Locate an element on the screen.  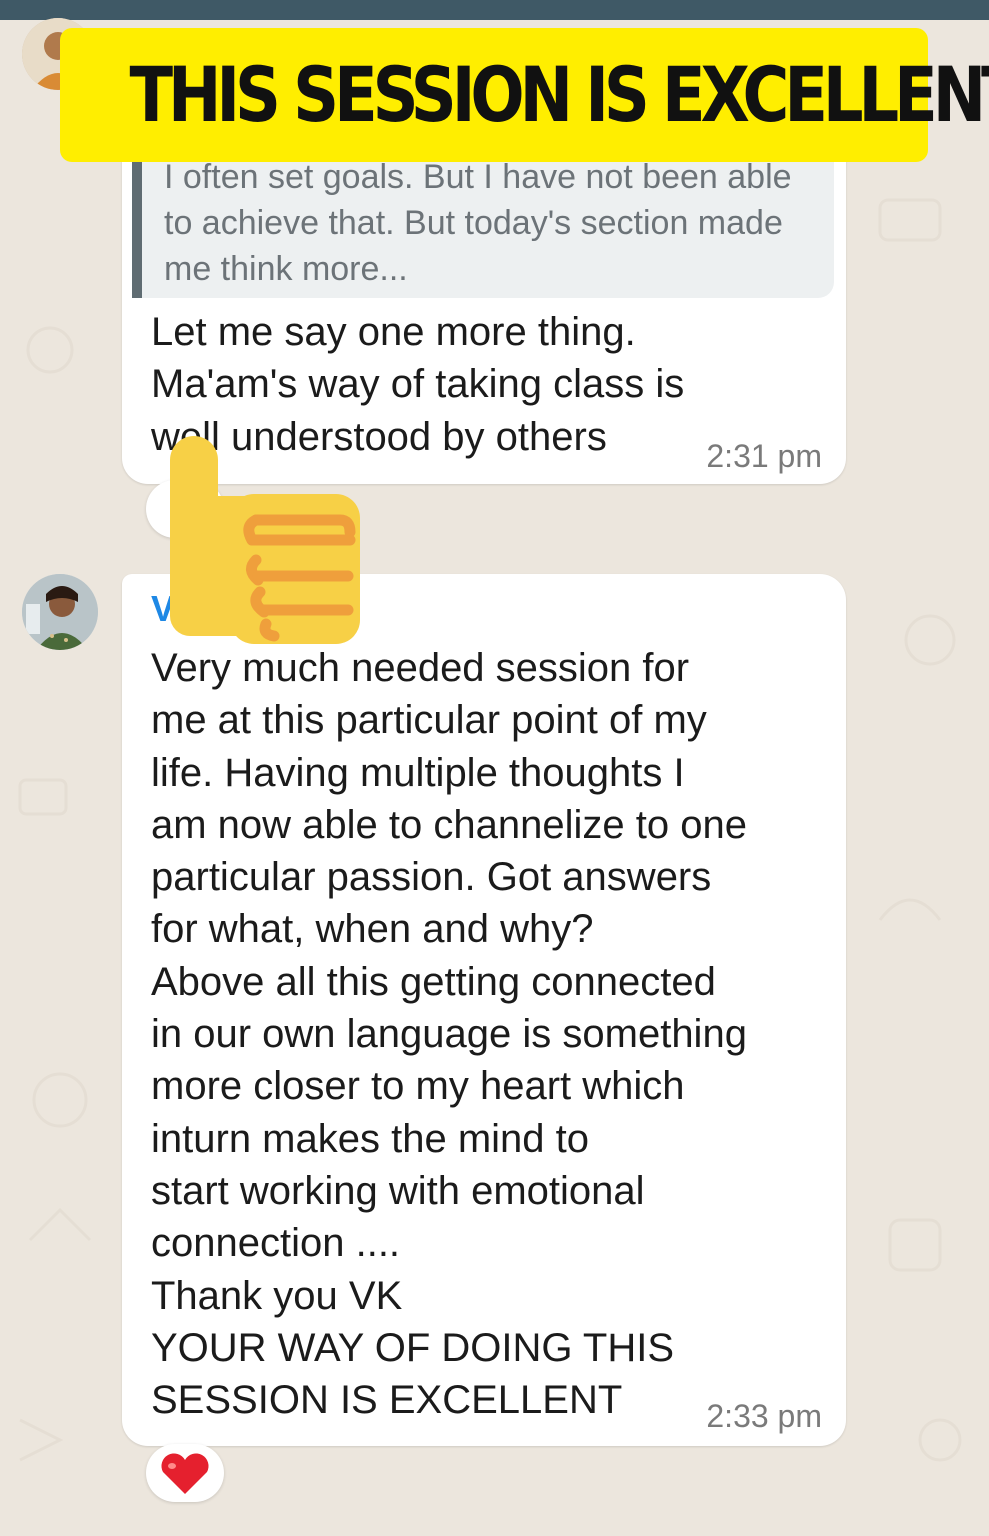
message-time: 2:31 pm is located at coordinates (764, 456).